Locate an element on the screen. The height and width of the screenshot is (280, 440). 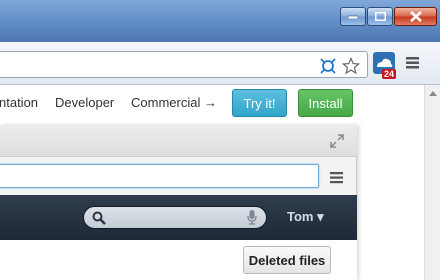
panel-menu-icon is located at coordinates (337, 177).